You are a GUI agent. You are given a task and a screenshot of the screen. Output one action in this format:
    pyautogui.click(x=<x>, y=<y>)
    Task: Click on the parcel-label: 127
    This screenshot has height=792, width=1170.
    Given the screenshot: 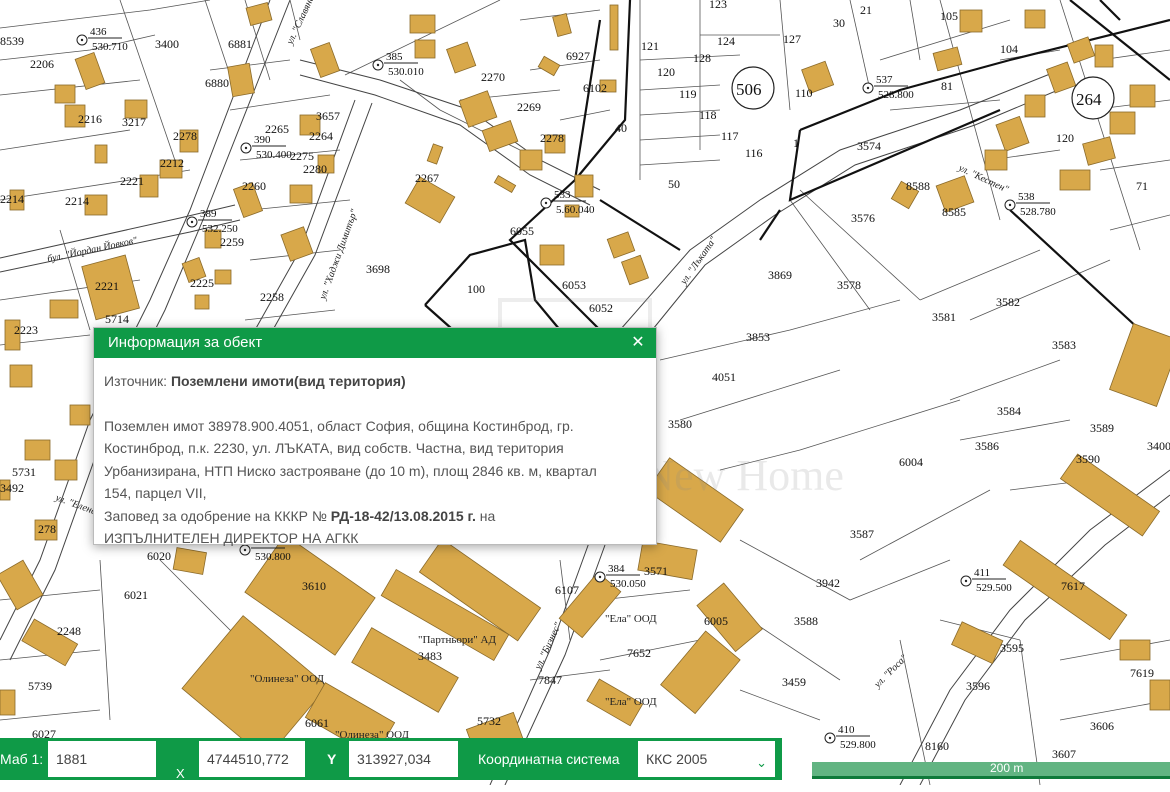 What is the action you would take?
    pyautogui.click(x=792, y=39)
    